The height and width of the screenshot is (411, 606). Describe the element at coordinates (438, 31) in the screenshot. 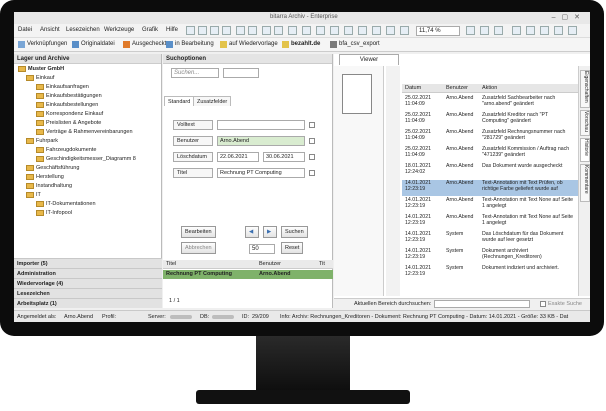

I see `zoom-select: 11,74 %` at that location.